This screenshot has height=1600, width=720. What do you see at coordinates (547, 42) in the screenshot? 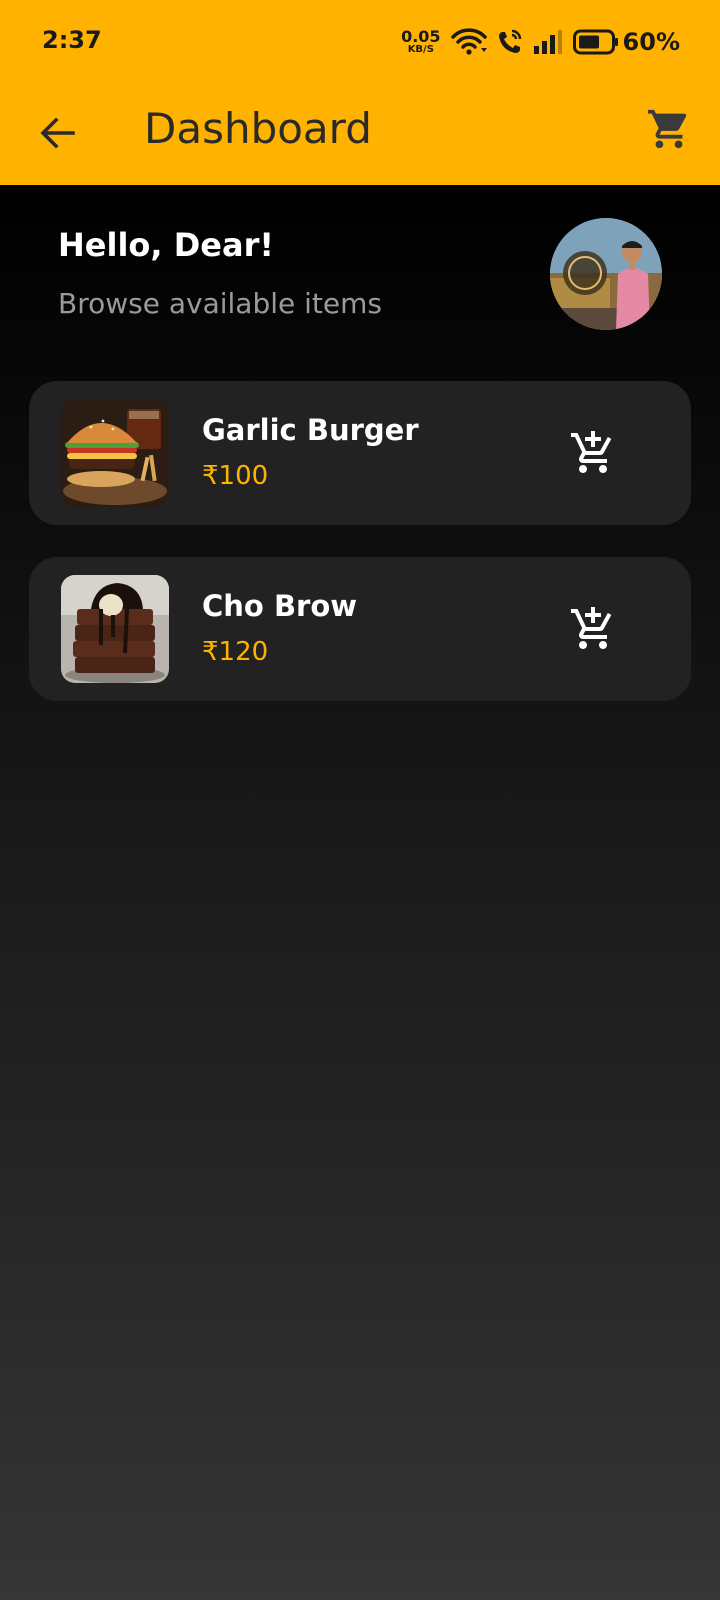
I see `signal-icon` at bounding box center [547, 42].